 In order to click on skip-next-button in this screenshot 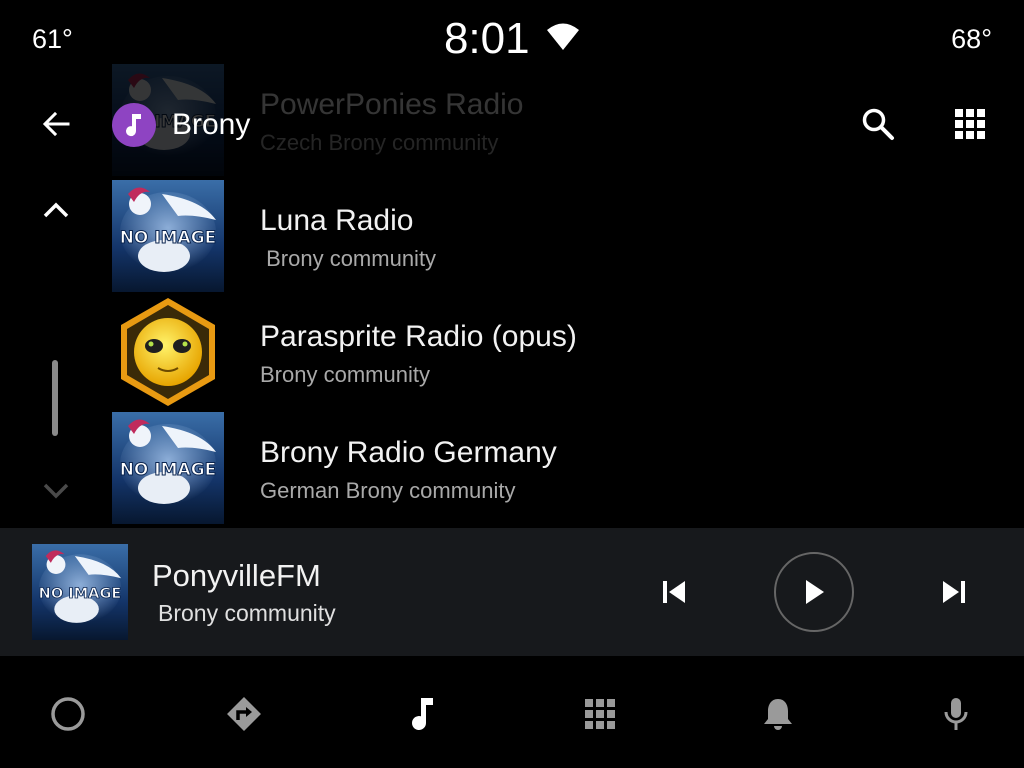, I will do `click(954, 592)`.